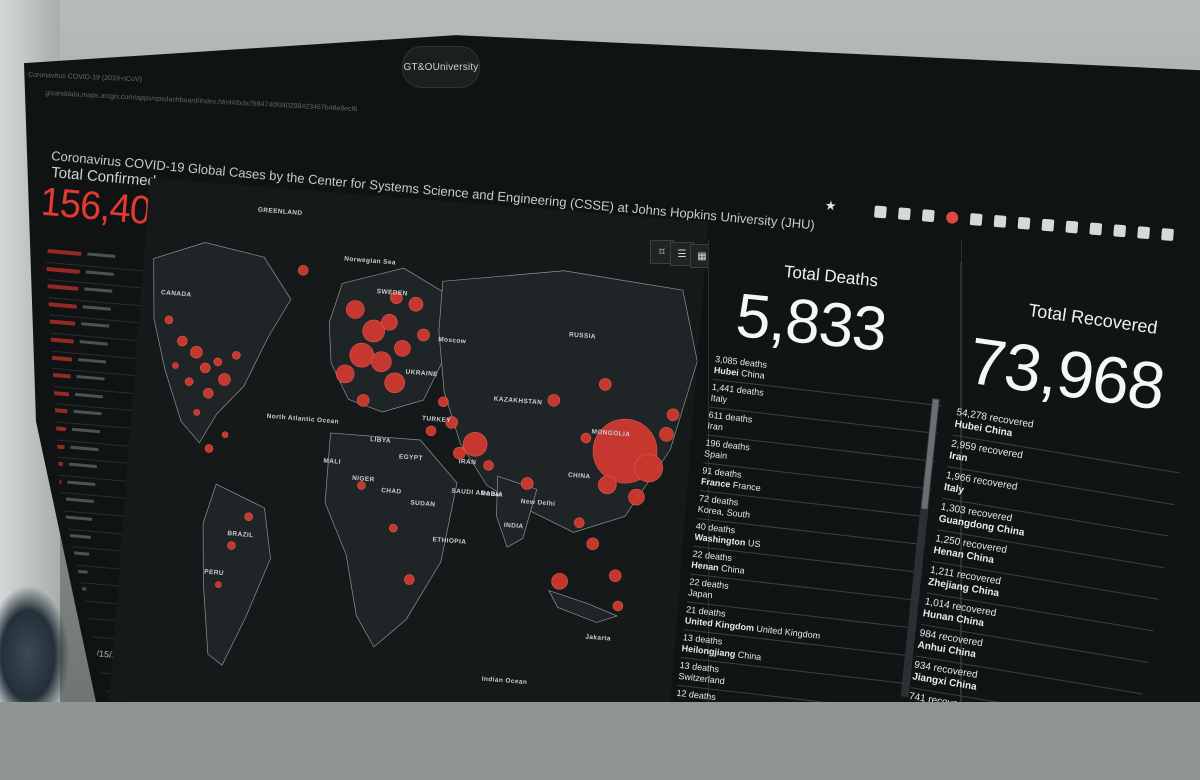  I want to click on country-name: France, so click(747, 486).